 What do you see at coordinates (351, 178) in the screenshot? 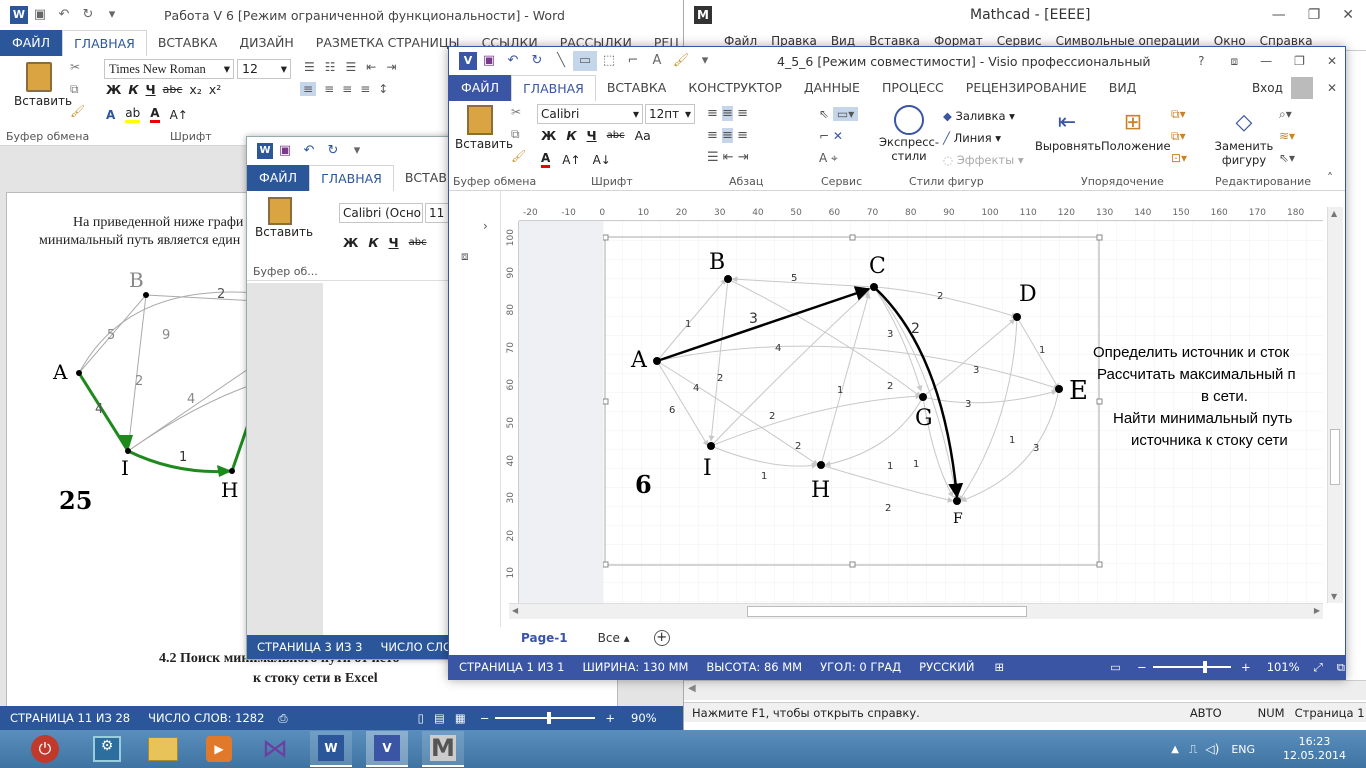
I see `word2-tab-home: ГЛАВНАЯ` at bounding box center [351, 178].